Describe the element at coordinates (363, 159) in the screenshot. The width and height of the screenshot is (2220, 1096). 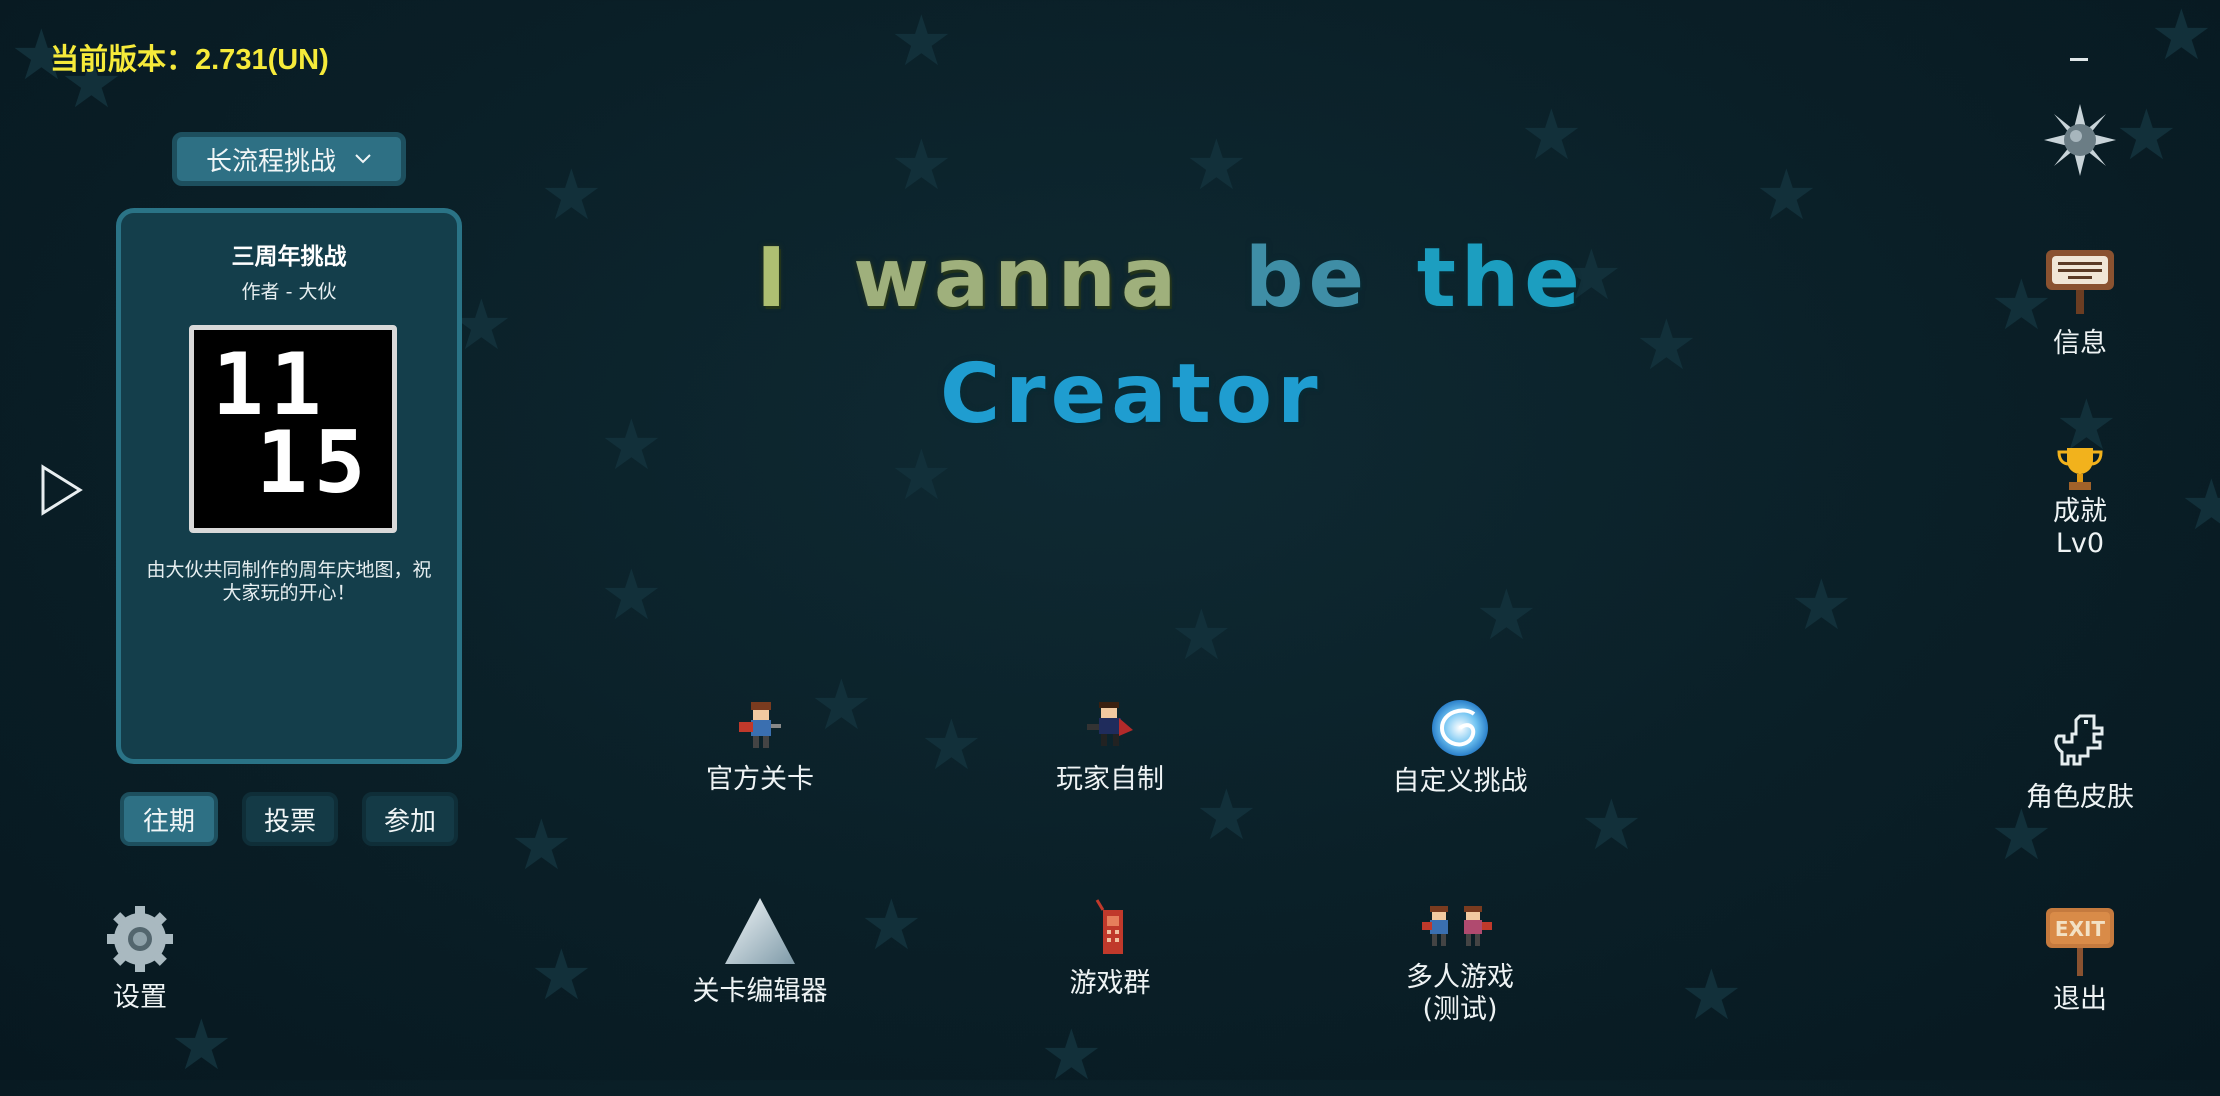
I see `chevron-down-icon` at that location.